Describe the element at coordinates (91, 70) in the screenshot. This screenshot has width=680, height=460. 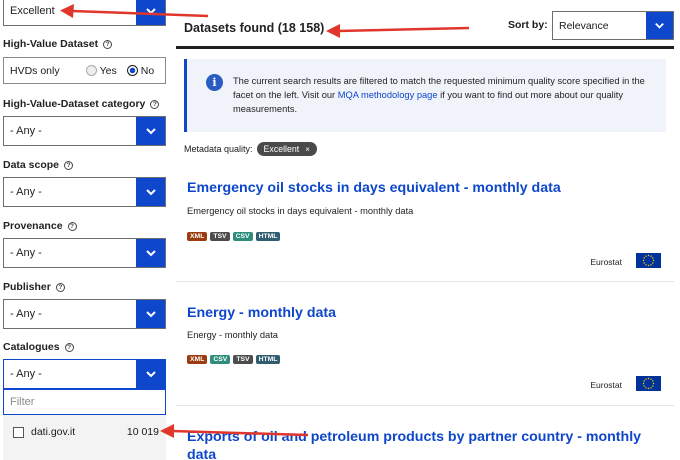
I see `radio-yes` at that location.